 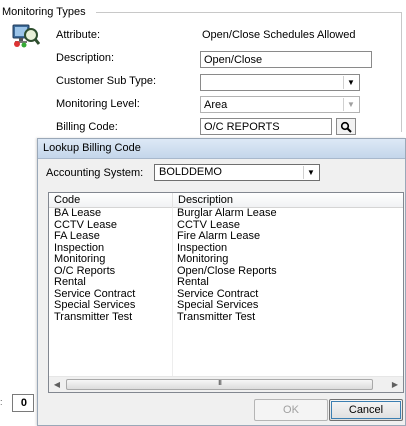 I want to click on column-header-code: Code, so click(x=111, y=200).